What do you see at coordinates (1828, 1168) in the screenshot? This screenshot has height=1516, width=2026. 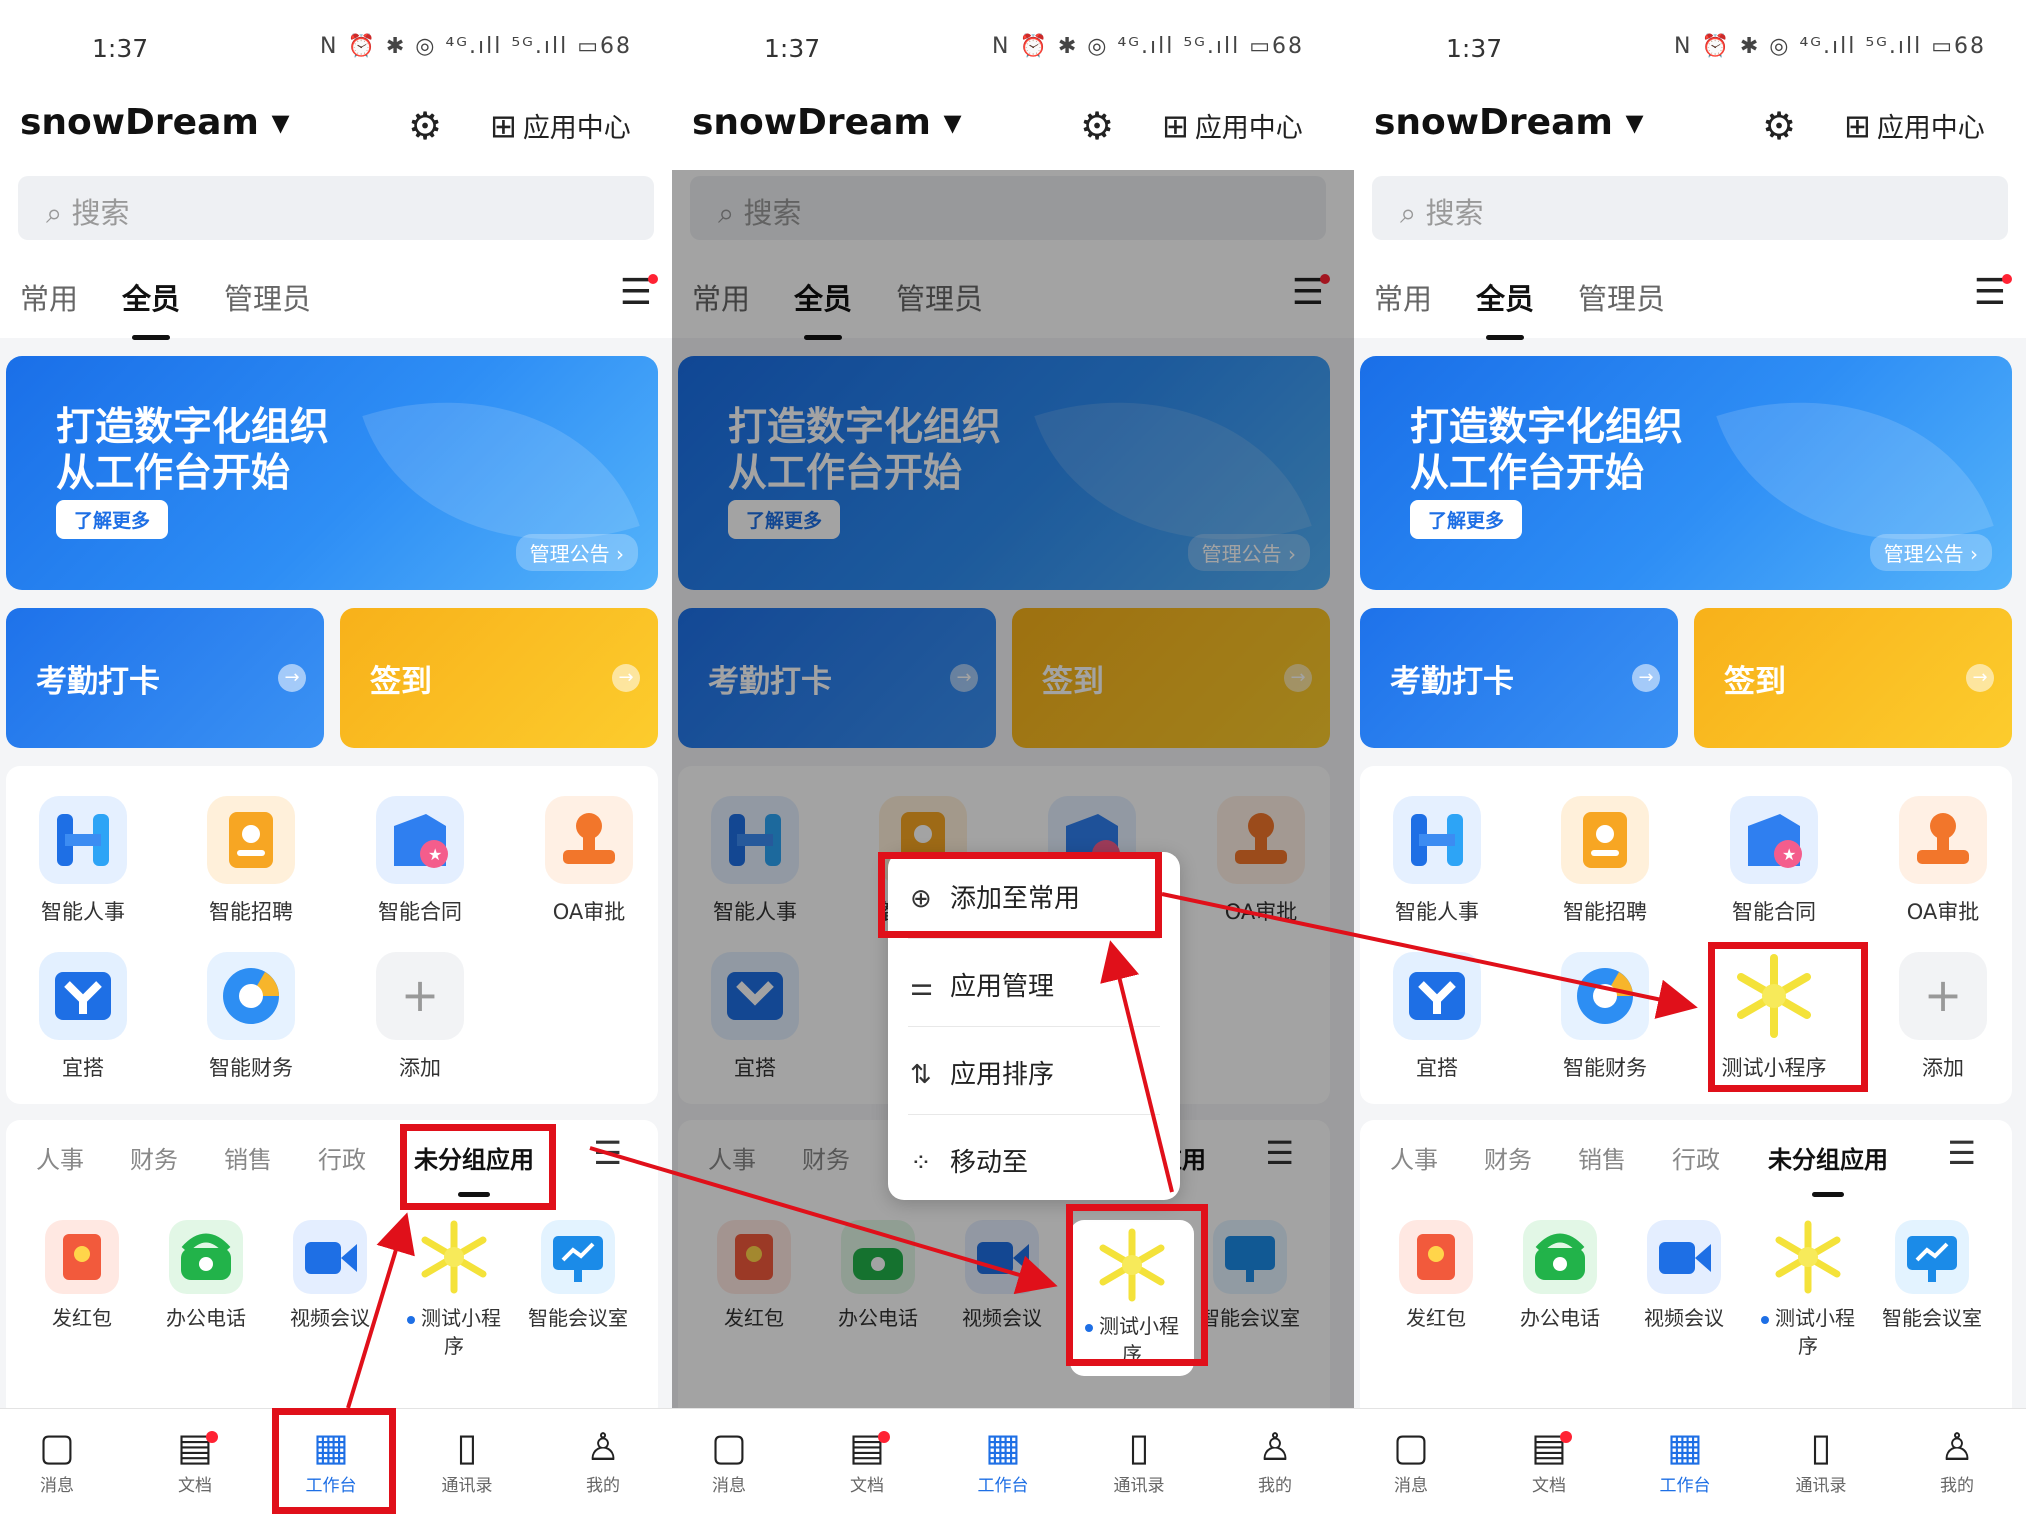 I see `group-tab-ungrouped: 未分组应用` at bounding box center [1828, 1168].